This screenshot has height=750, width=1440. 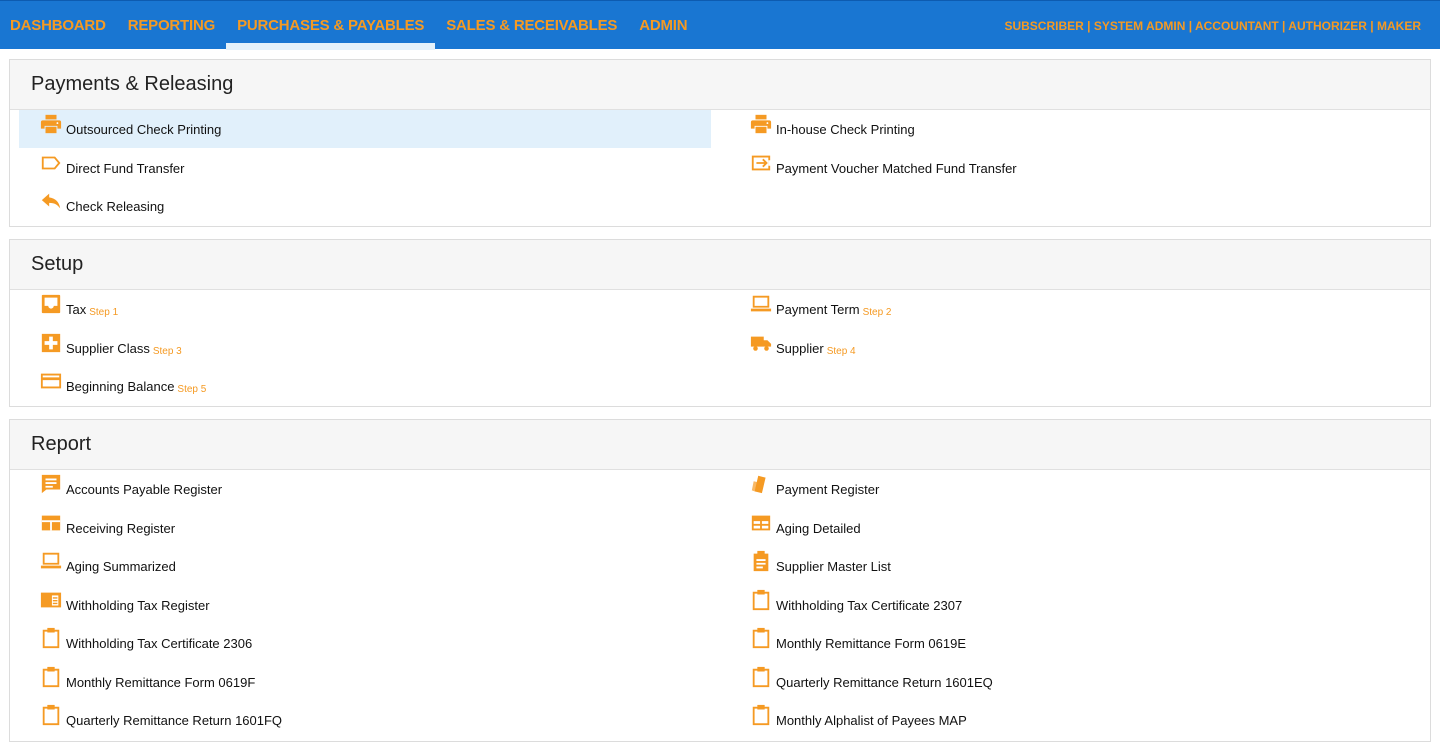 I want to click on beginning-balance-link: Beginning Balance Step 5, so click(x=112, y=386).